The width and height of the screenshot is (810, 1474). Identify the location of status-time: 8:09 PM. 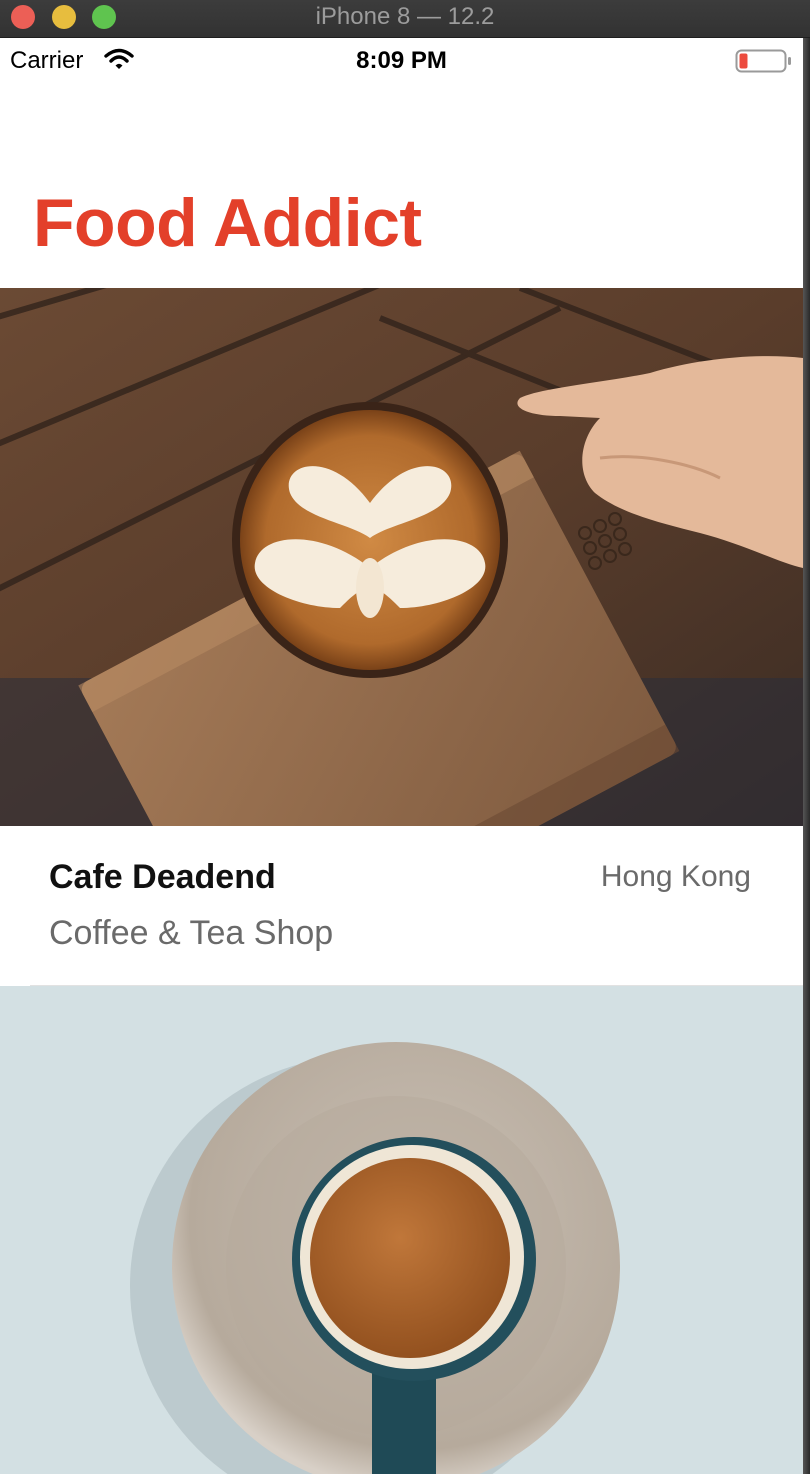
(401, 60).